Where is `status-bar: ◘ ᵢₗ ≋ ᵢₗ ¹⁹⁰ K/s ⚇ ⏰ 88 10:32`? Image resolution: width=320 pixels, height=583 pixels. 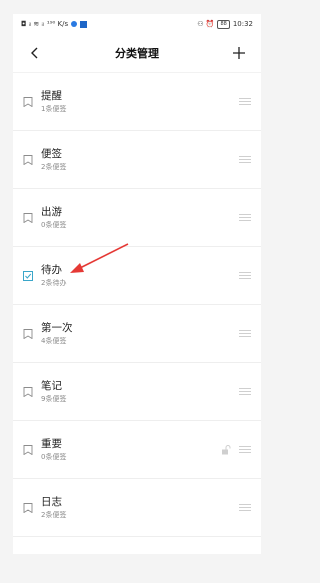 status-bar: ◘ ᵢₗ ≋ ᵢₗ ¹⁹⁰ K/s ⚇ ⏰ 88 10:32 is located at coordinates (137, 24).